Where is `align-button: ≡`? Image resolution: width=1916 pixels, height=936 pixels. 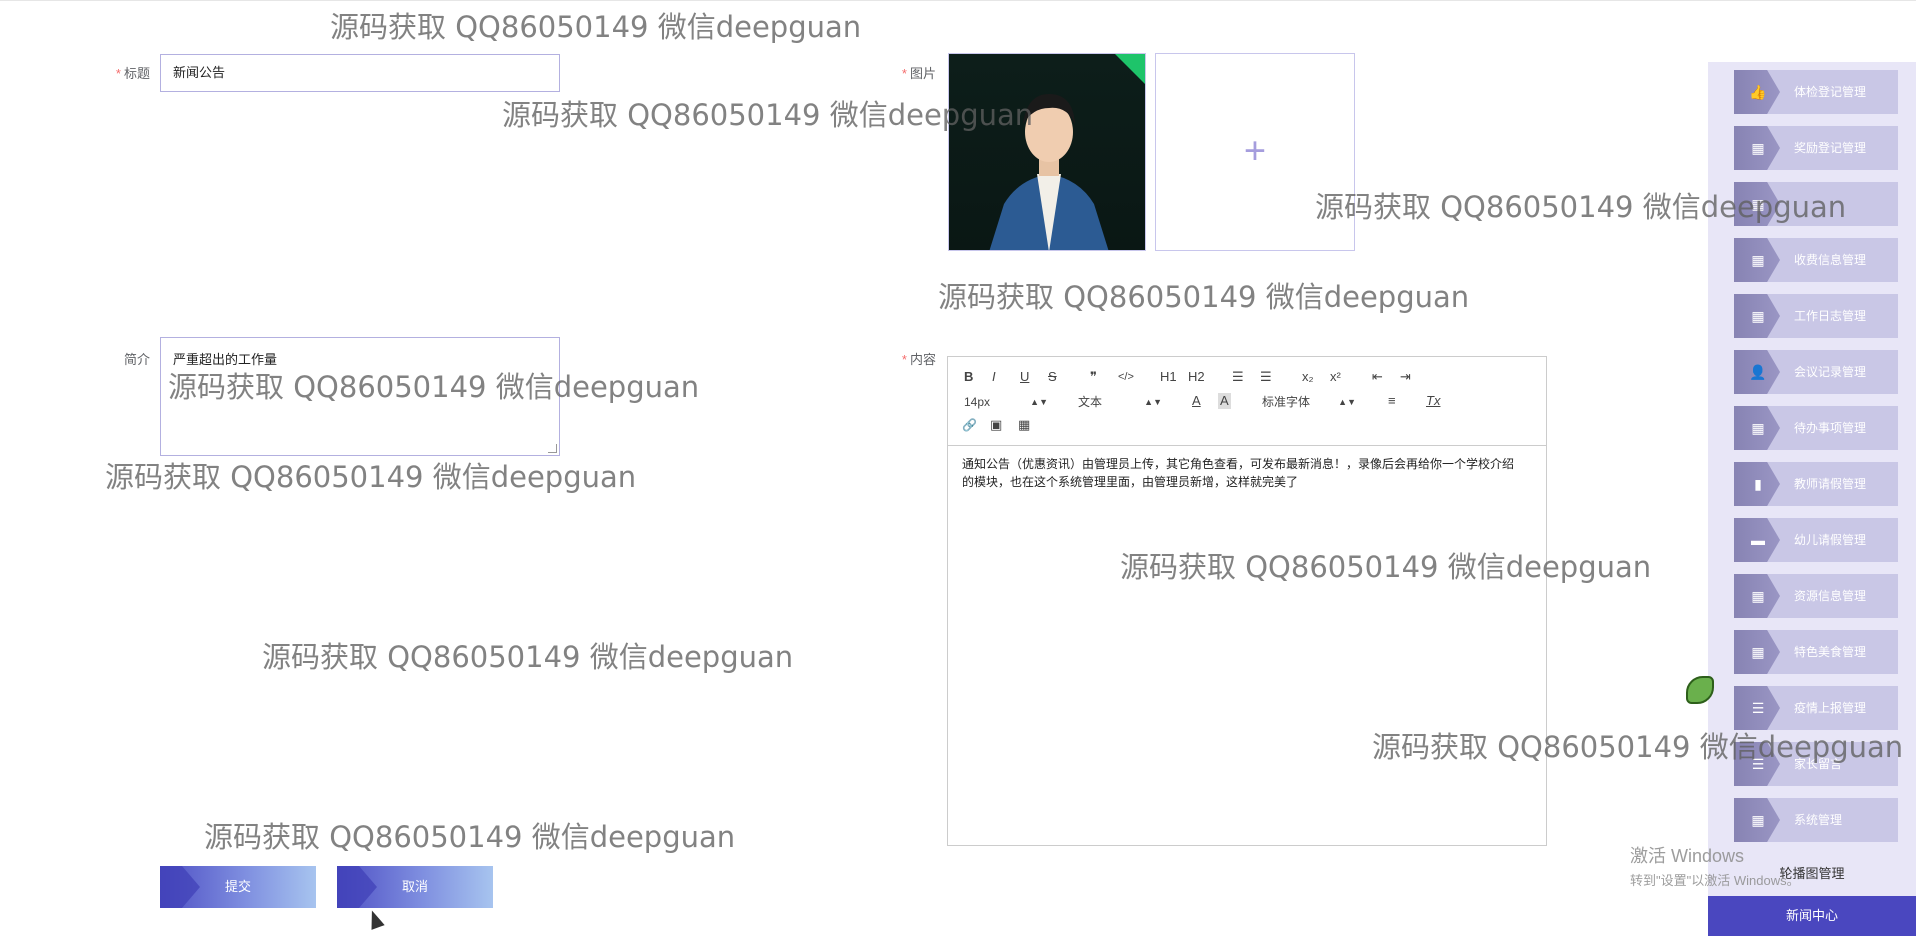 align-button: ≡ is located at coordinates (1392, 401).